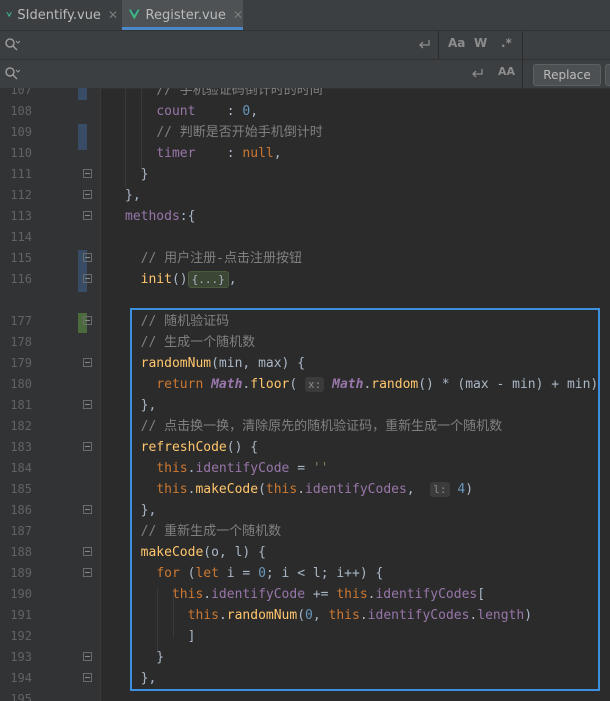 Image resolution: width=610 pixels, height=701 pixels. Describe the element at coordinates (305, 342) in the screenshot. I see `code-line: 178 // 生成一个随机数` at that location.